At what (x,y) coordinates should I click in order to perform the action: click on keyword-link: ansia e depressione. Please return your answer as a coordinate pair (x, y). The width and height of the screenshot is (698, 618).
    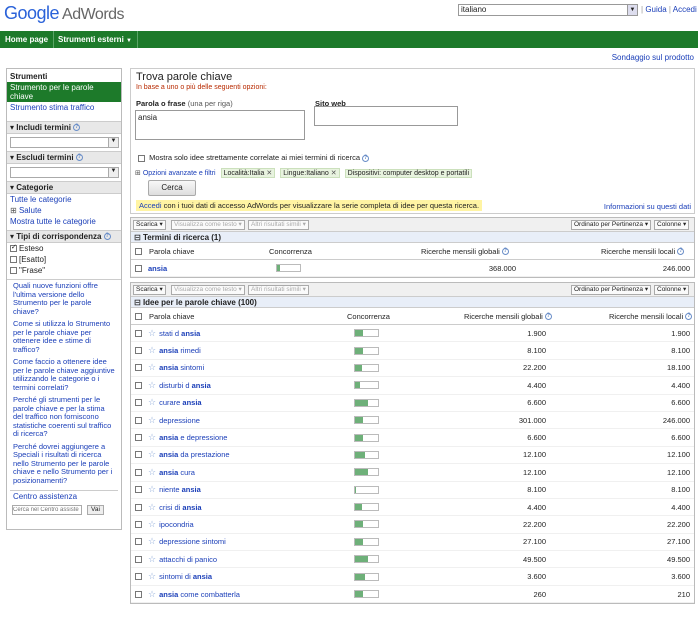
    Looking at the image, I should click on (193, 437).